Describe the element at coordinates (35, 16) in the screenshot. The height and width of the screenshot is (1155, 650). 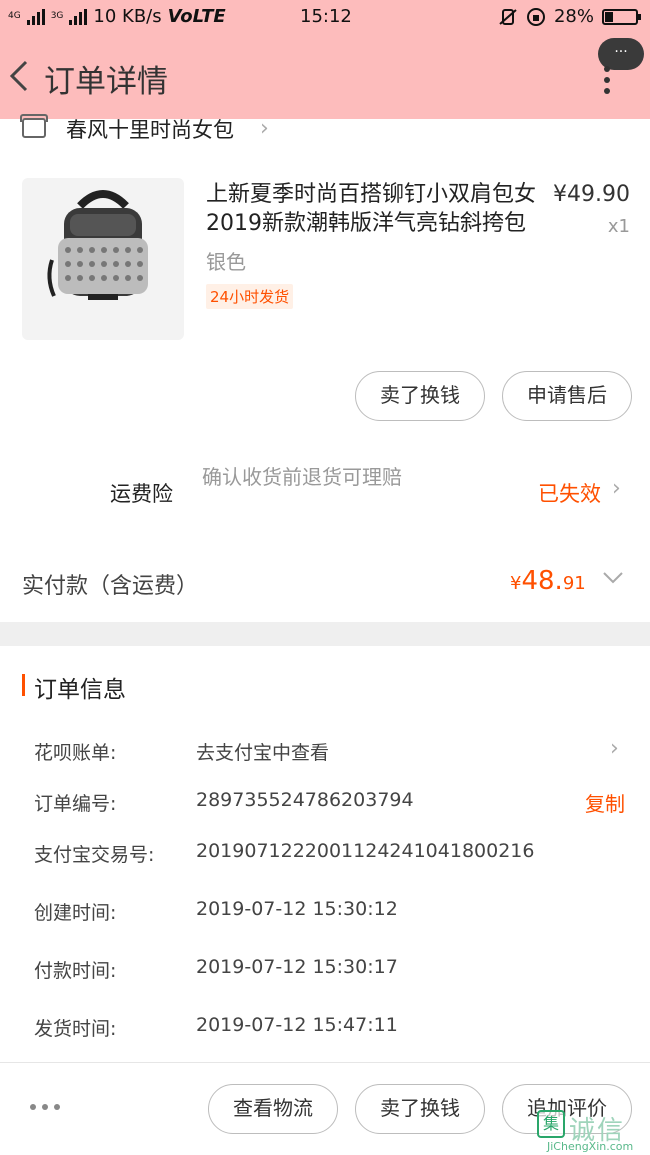
I see `signal-icon` at that location.